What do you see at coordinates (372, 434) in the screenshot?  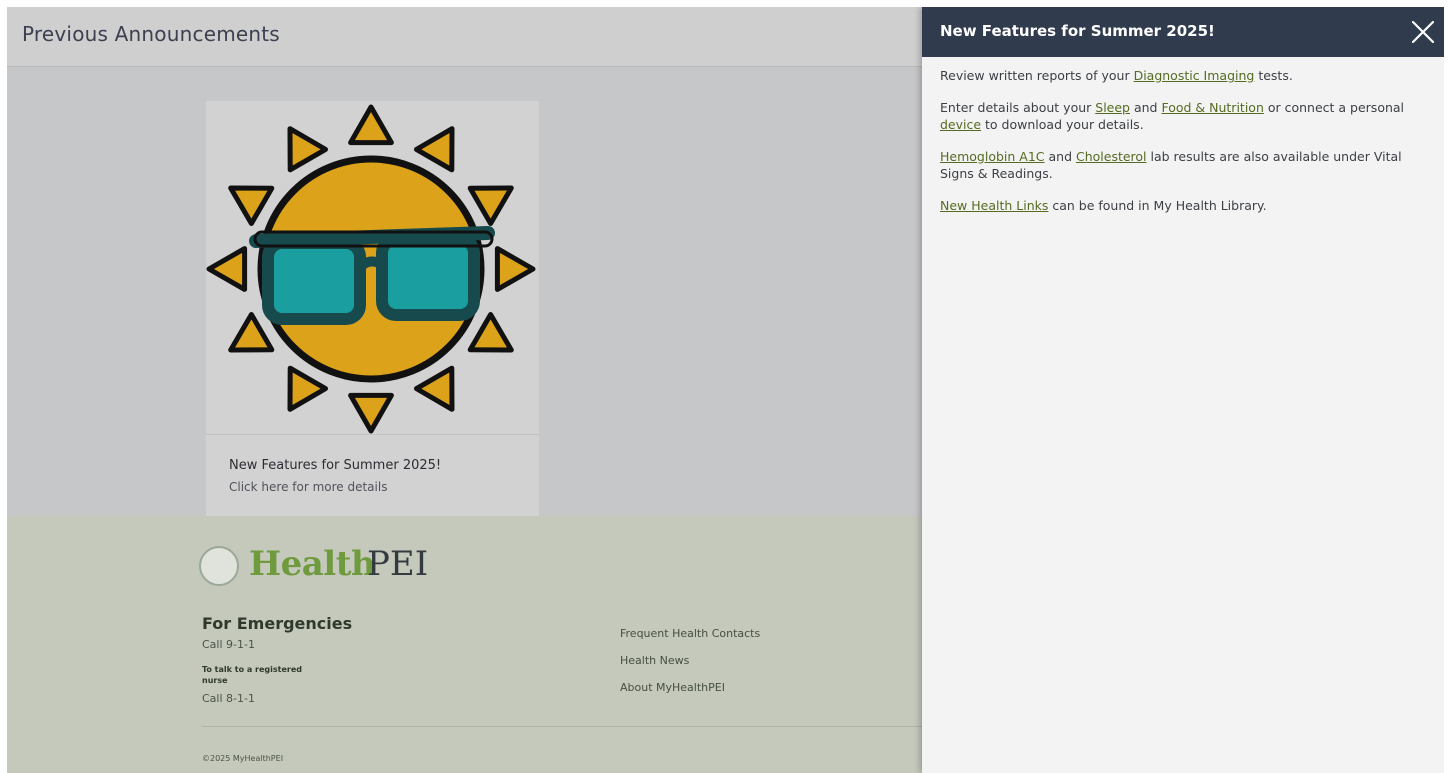 I see `card-divider` at bounding box center [372, 434].